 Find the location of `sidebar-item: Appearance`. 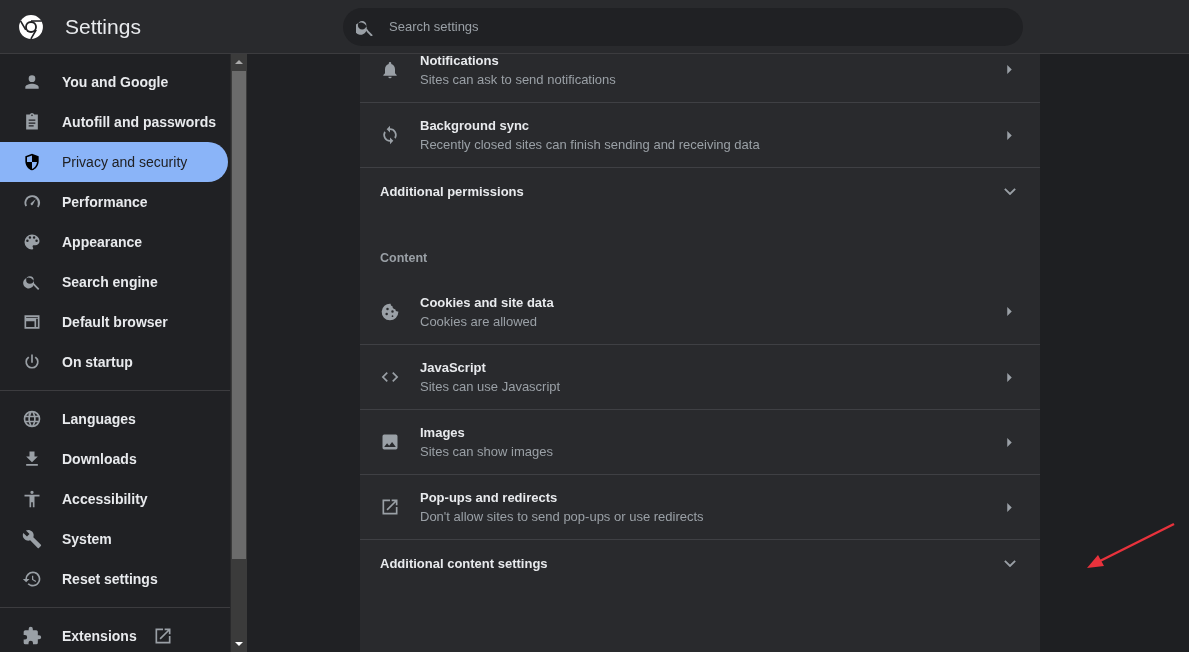

sidebar-item: Appearance is located at coordinates (114, 242).